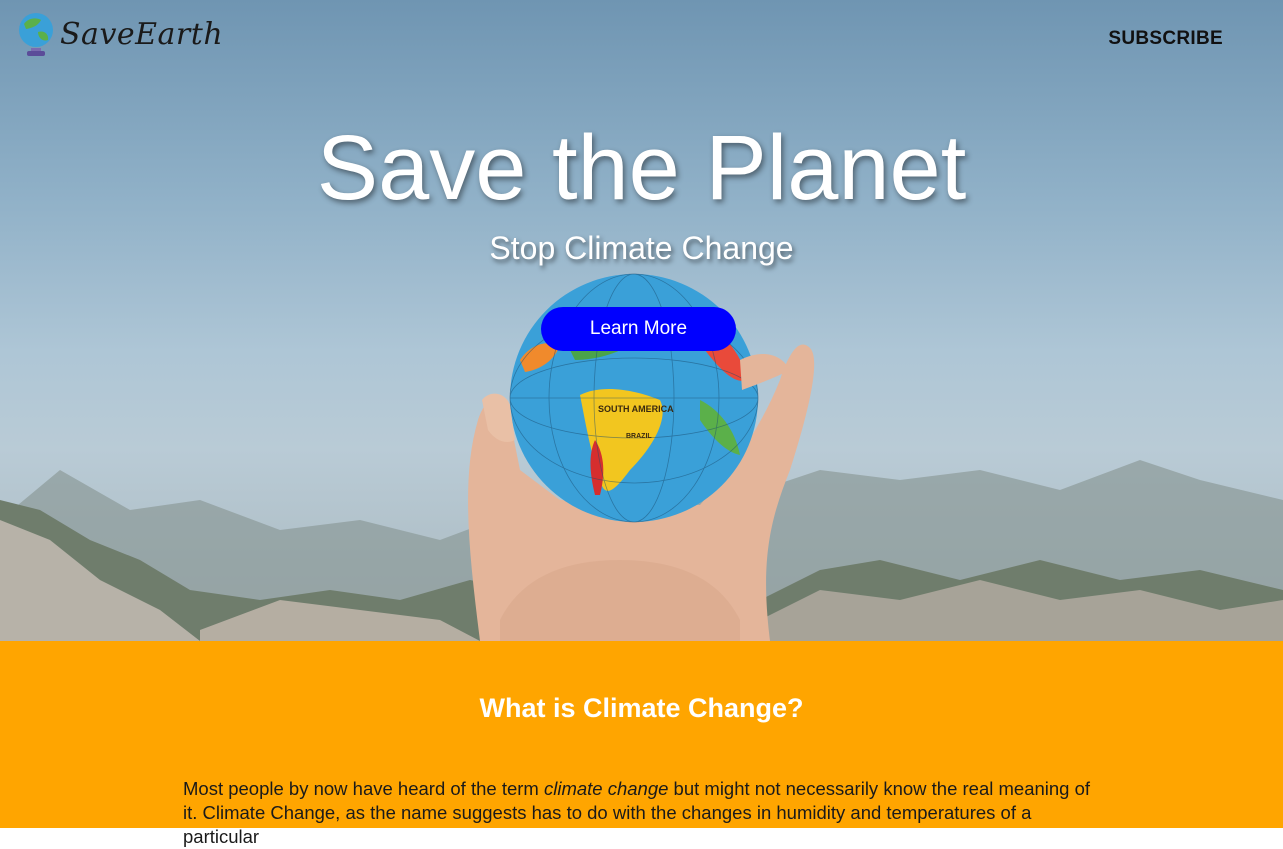 This screenshot has height=849, width=1283. What do you see at coordinates (641, 708) in the screenshot?
I see `section-title: What is Climate Change?` at bounding box center [641, 708].